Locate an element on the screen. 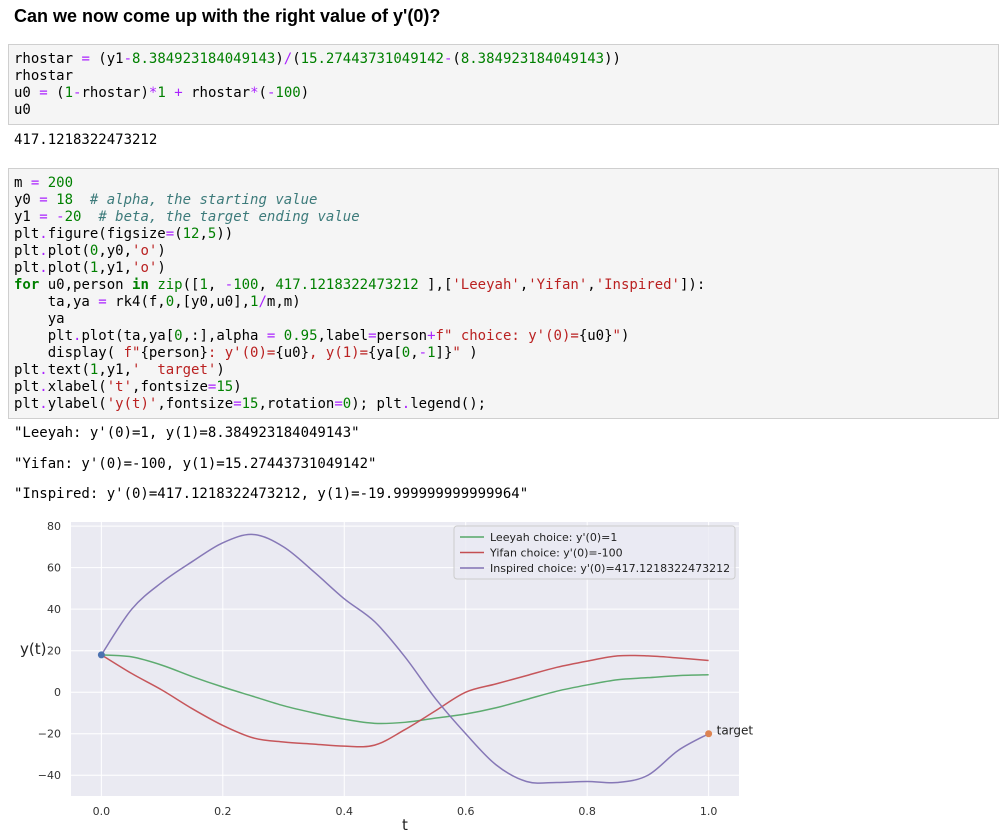 Image resolution: width=1008 pixels, height=835 pixels. code-token: ],[ is located at coordinates (435, 285).